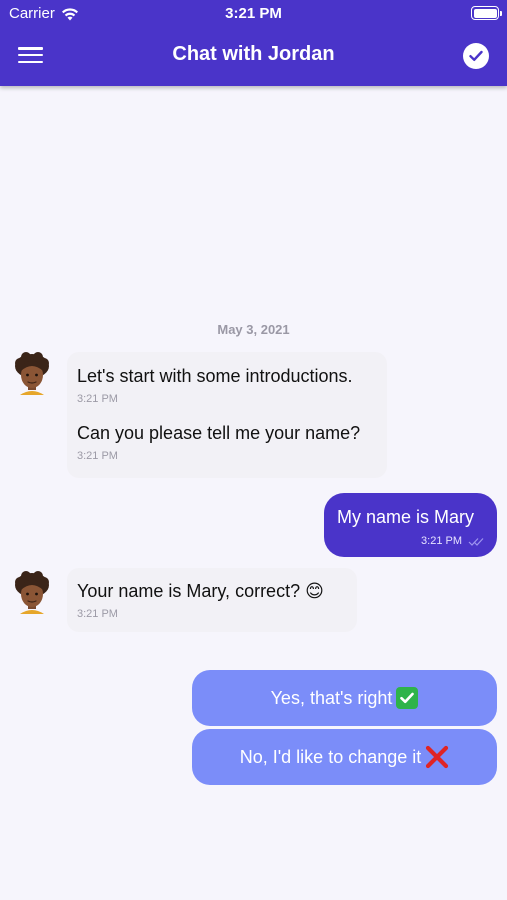 The width and height of the screenshot is (507, 900). I want to click on outgoing-message: My name is Mary 3:21 PM, so click(410, 525).